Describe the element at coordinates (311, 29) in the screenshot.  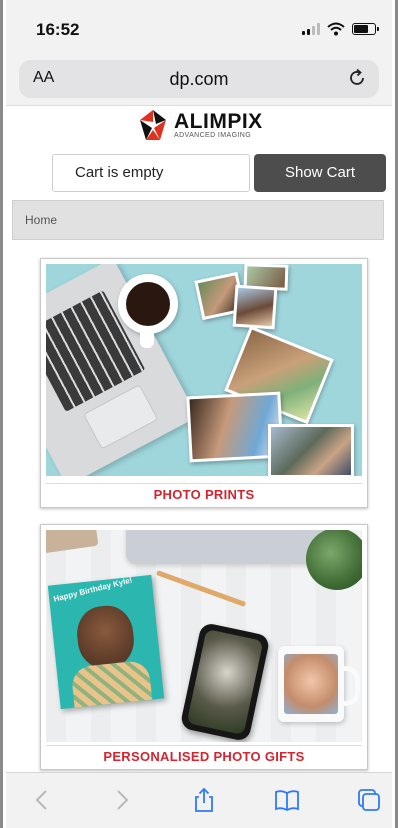
I see `cellular-signal-icon` at that location.